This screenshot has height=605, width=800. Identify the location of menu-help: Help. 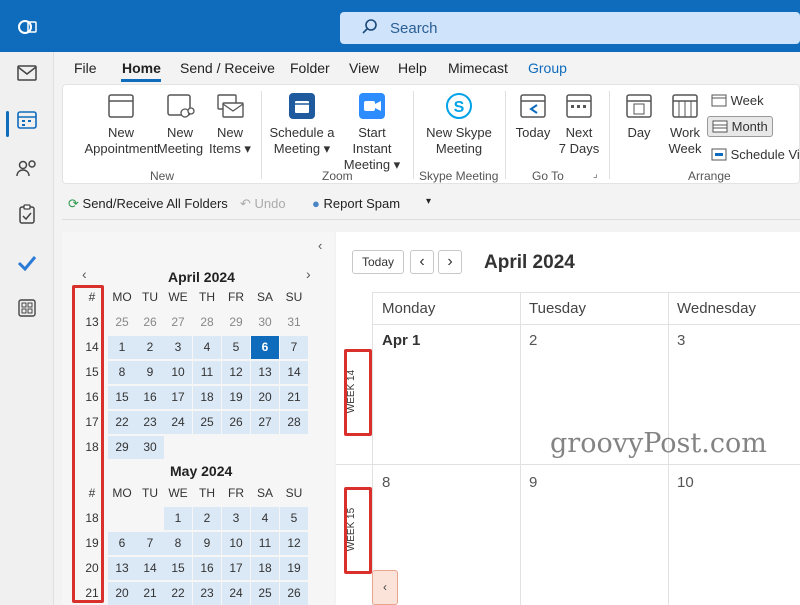
(412, 68).